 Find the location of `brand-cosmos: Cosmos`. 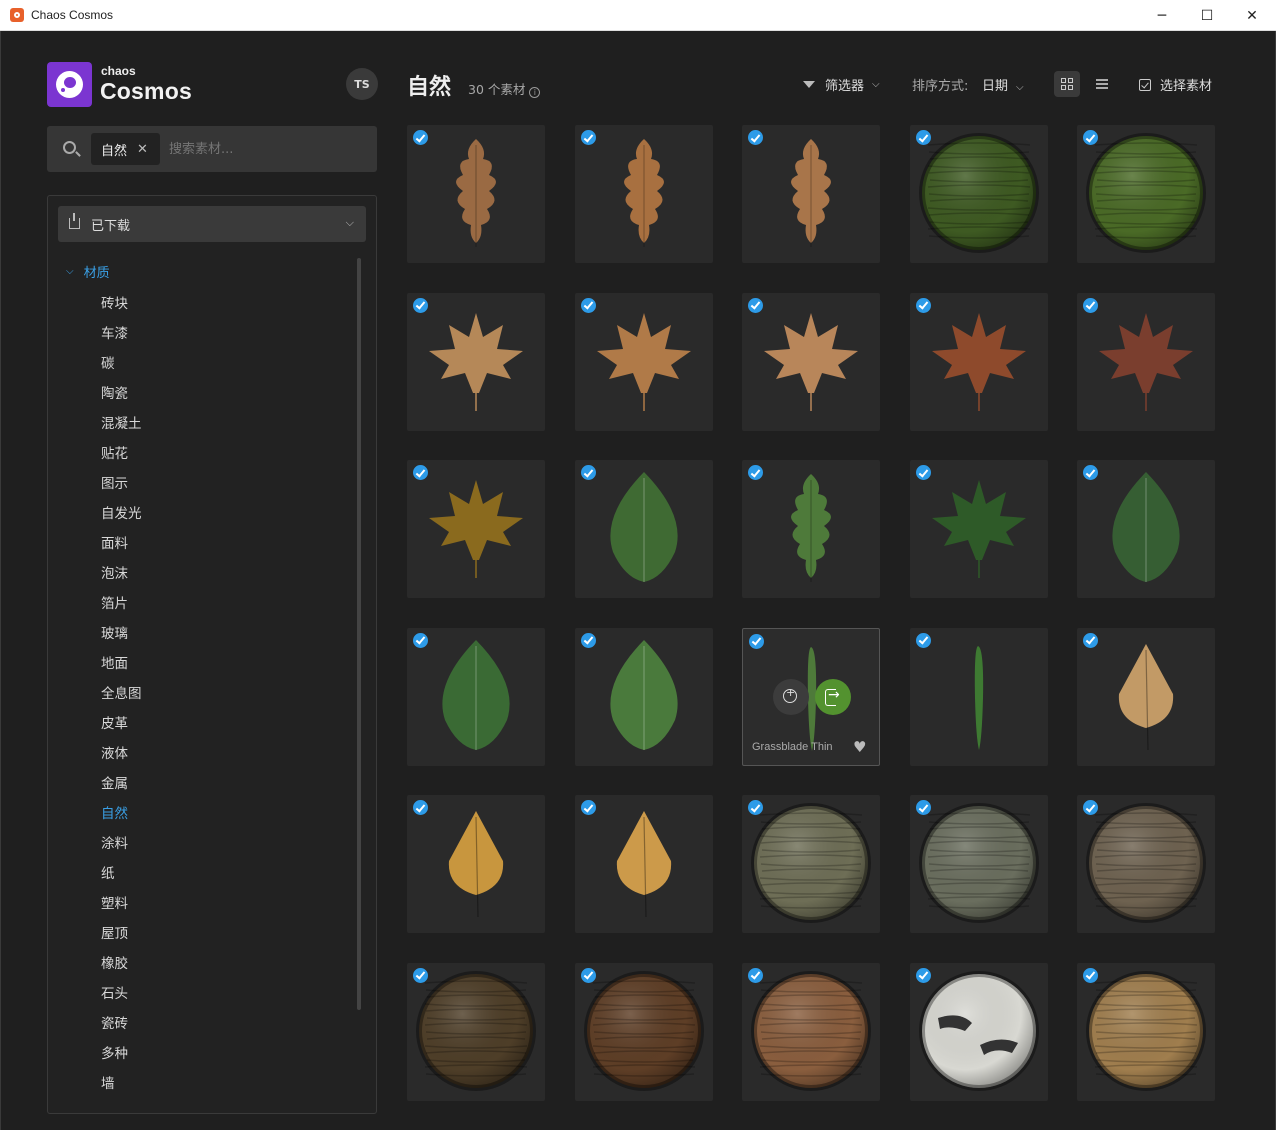

brand-cosmos: Cosmos is located at coordinates (146, 91).